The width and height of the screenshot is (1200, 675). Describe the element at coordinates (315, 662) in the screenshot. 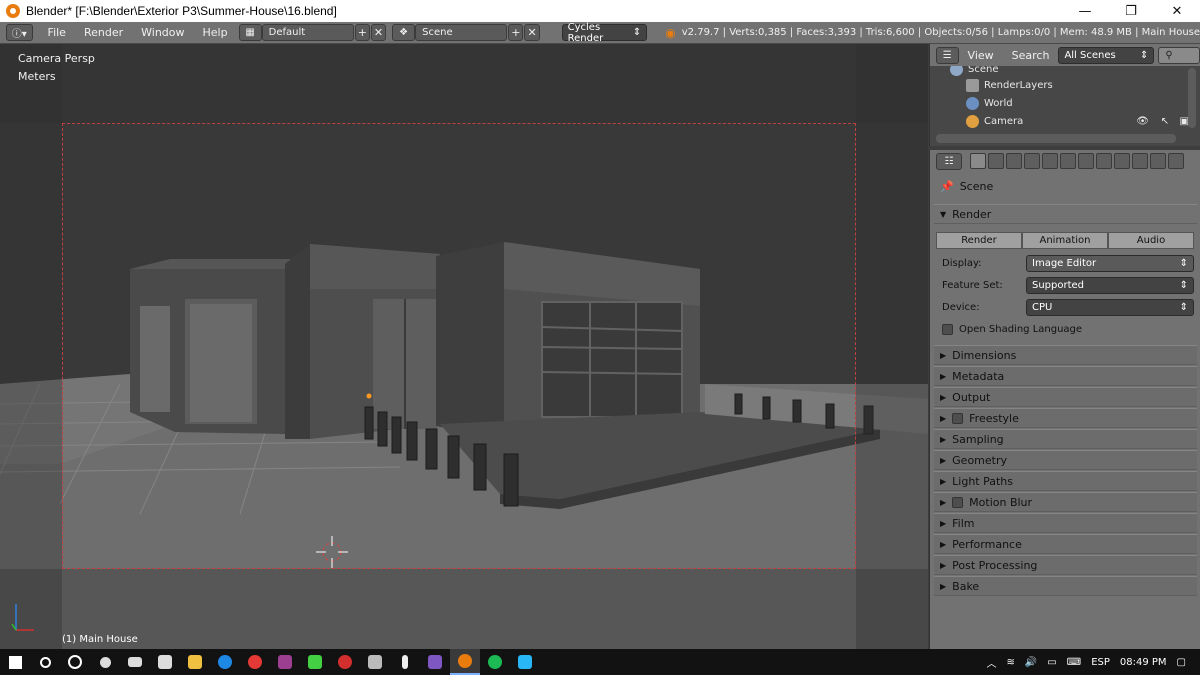

I see `arrow-app-icon` at that location.